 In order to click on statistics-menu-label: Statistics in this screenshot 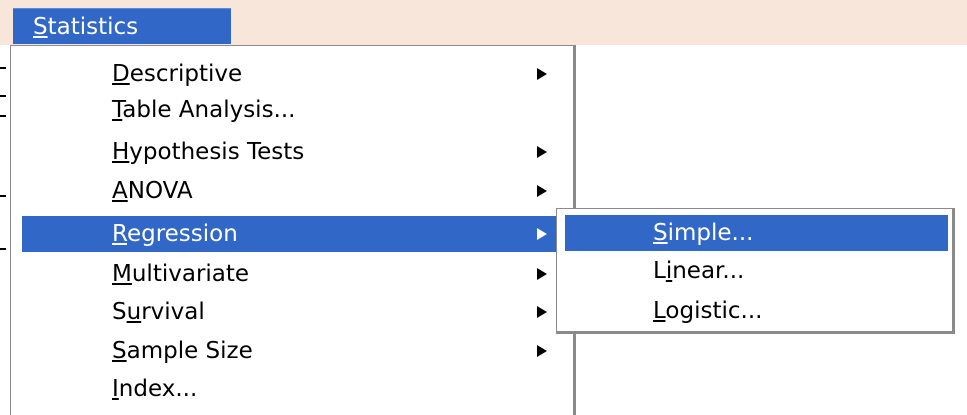, I will do `click(86, 27)`.